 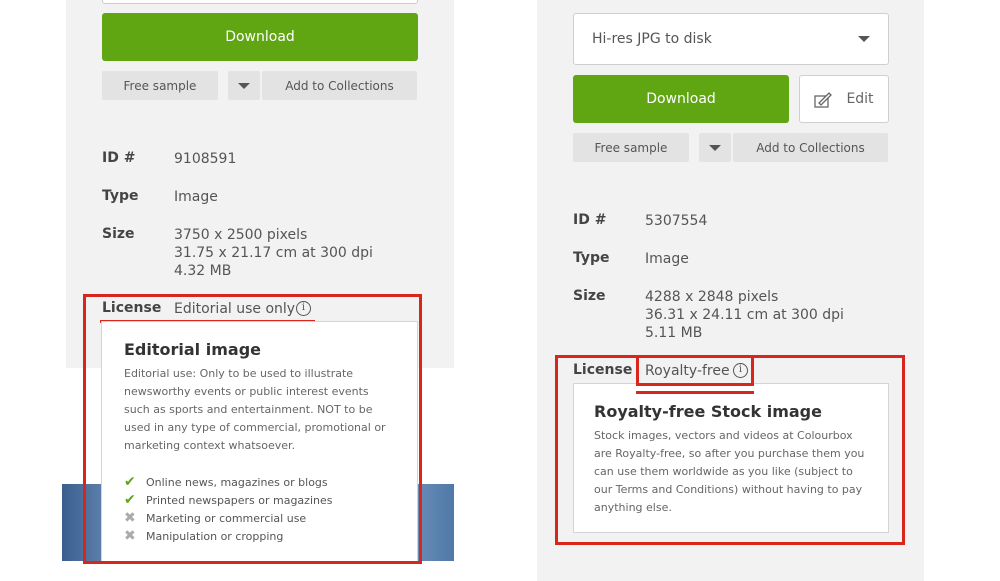 What do you see at coordinates (730, 450) in the screenshot?
I see `right-highlight-box` at bounding box center [730, 450].